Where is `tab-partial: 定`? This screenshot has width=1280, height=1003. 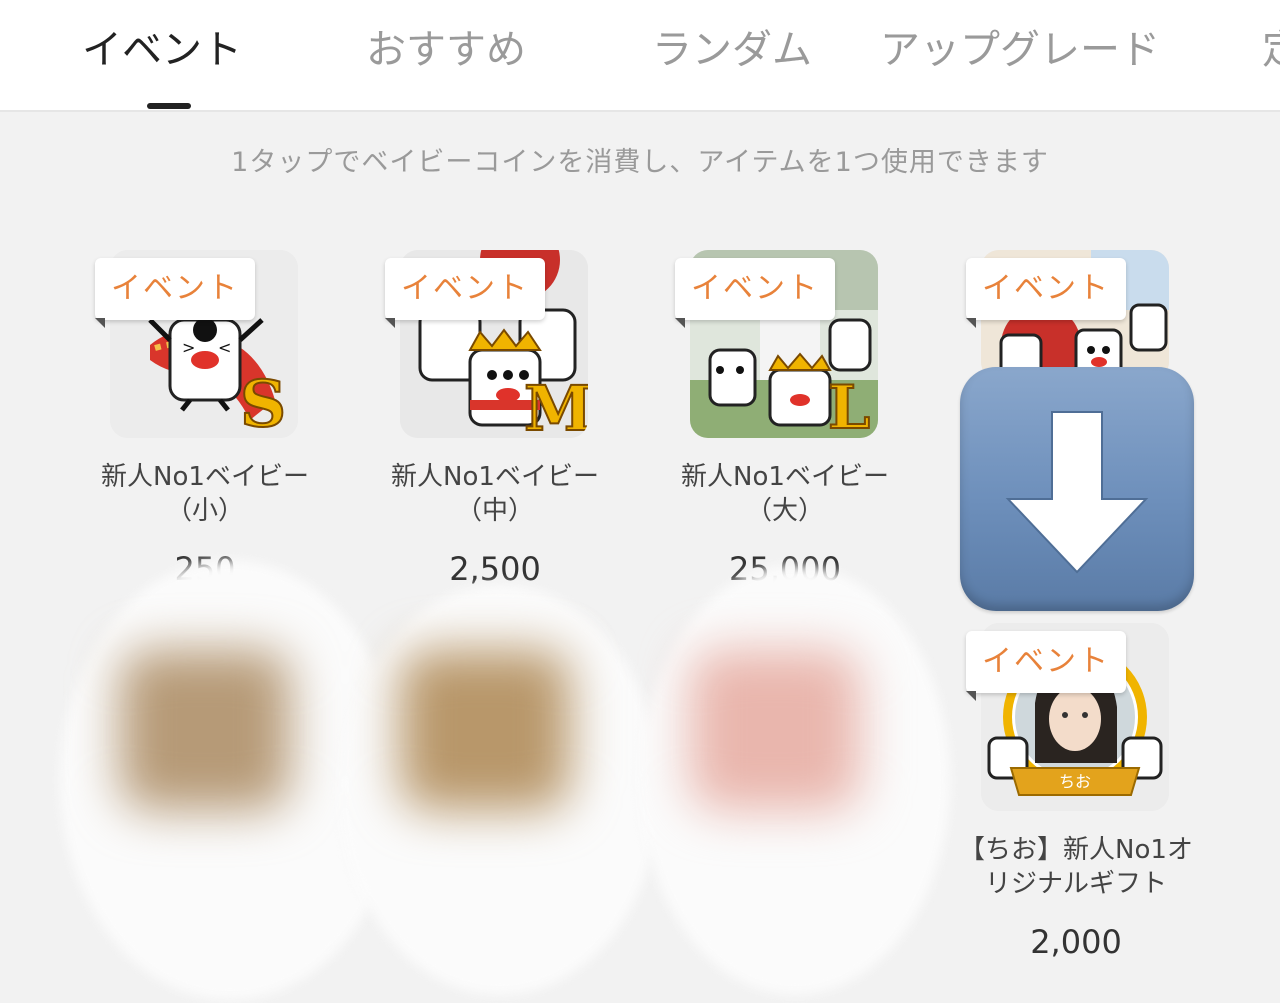
tab-partial: 定 is located at coordinates (1271, 50).